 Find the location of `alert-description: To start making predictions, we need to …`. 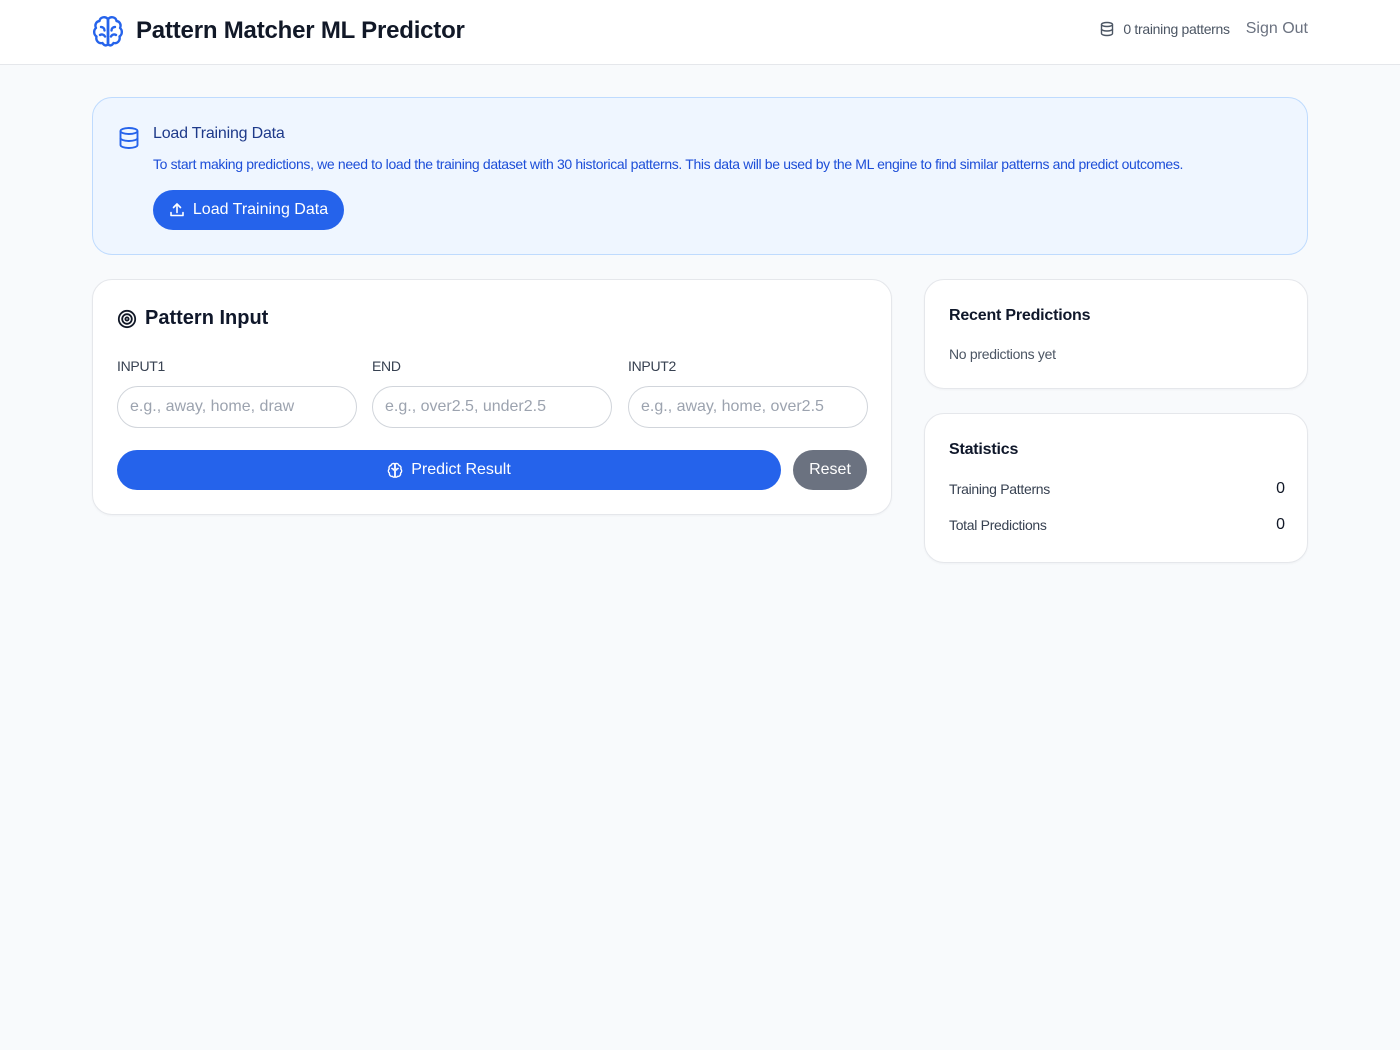

alert-description: To start making predictions, we need to … is located at coordinates (668, 164).